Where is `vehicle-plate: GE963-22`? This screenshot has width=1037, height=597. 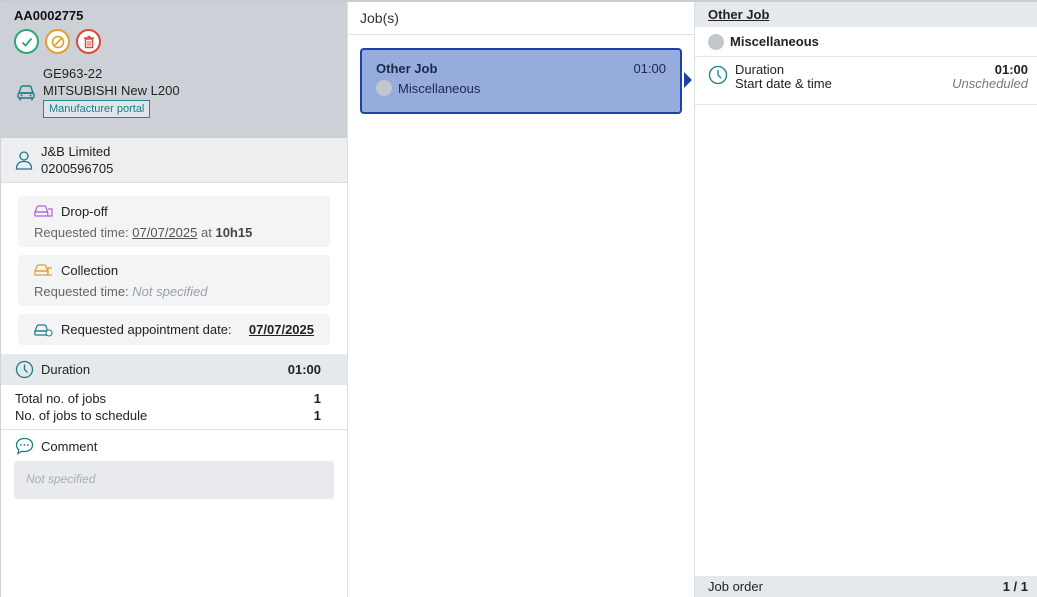 vehicle-plate: GE963-22 is located at coordinates (73, 73).